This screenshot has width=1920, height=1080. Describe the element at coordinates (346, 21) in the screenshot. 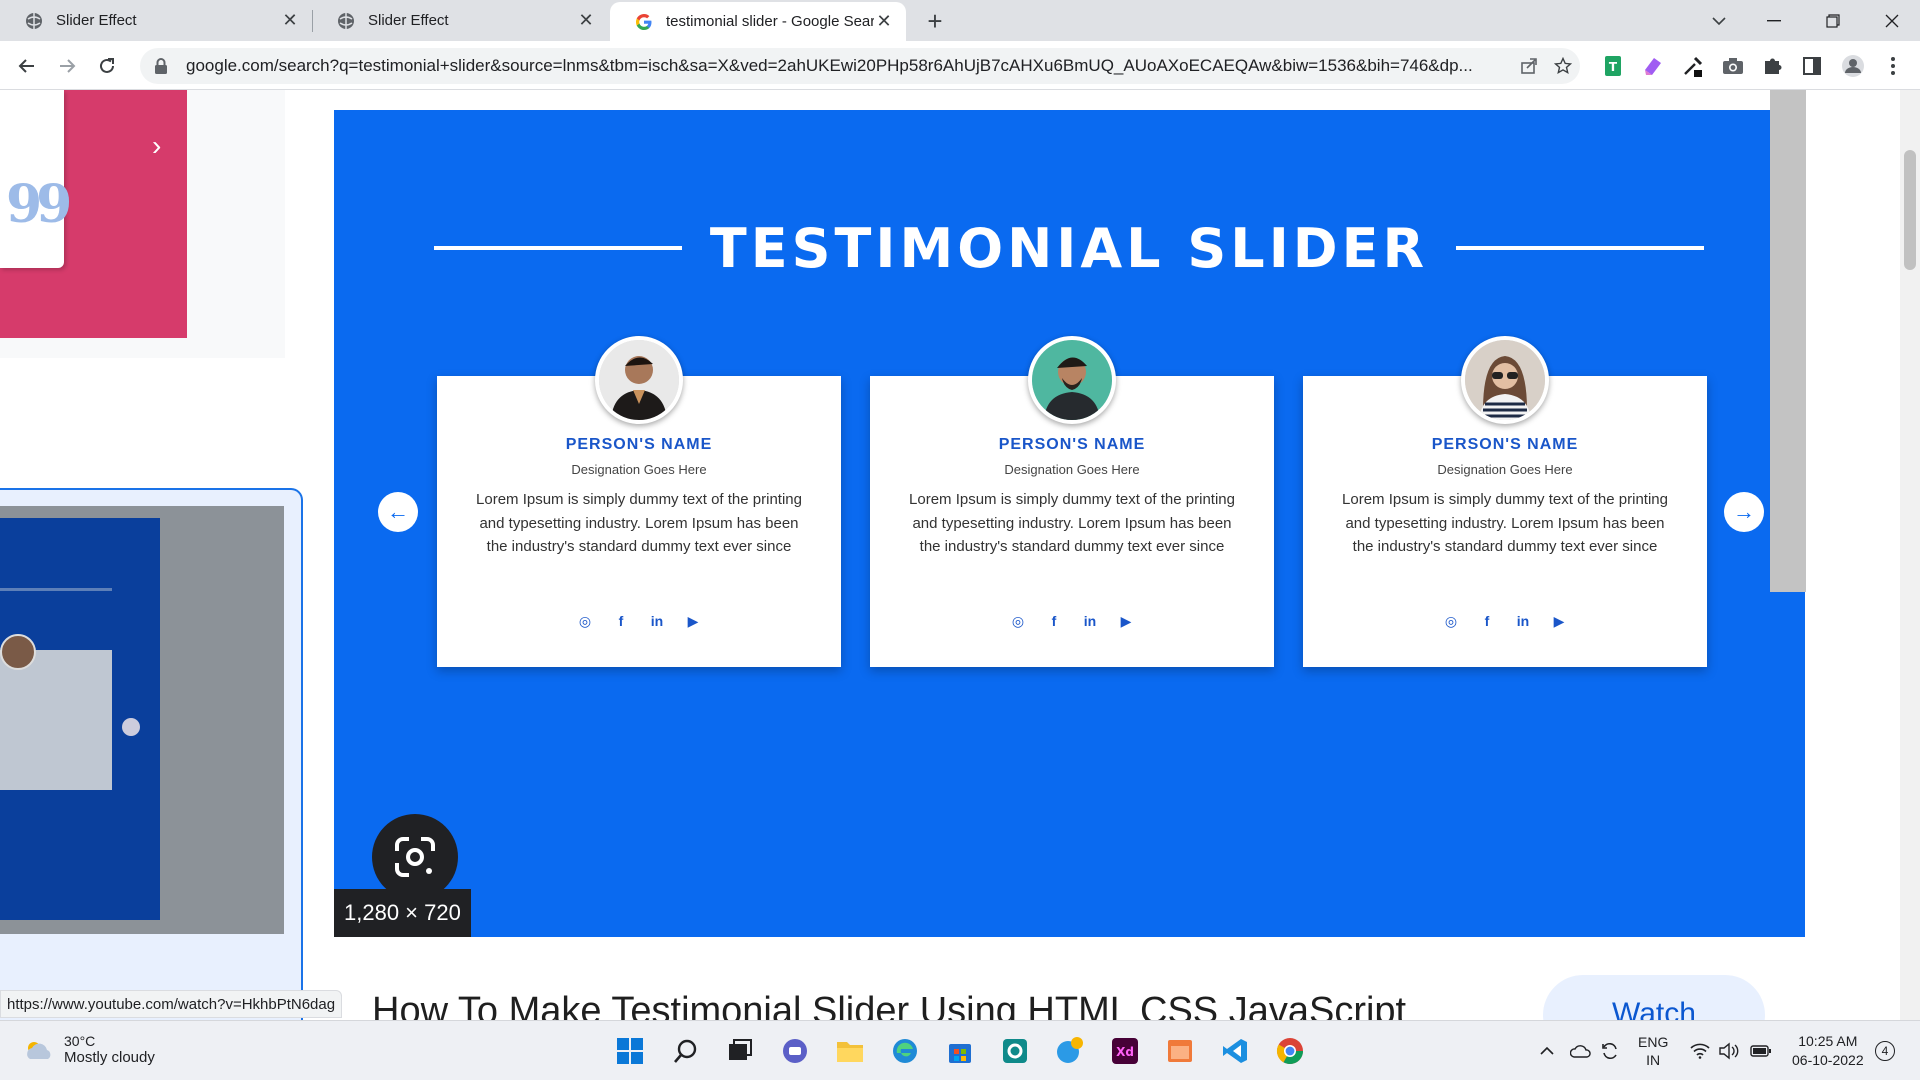

I see `globe-icon` at that location.